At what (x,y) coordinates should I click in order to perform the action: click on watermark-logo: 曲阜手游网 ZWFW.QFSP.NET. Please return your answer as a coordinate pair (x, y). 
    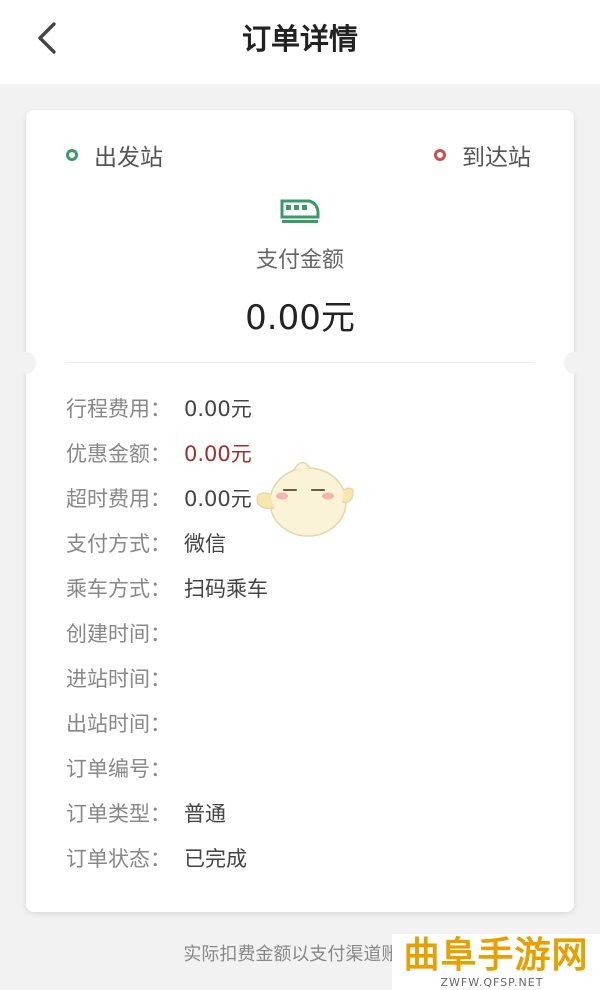
    Looking at the image, I should click on (496, 962).